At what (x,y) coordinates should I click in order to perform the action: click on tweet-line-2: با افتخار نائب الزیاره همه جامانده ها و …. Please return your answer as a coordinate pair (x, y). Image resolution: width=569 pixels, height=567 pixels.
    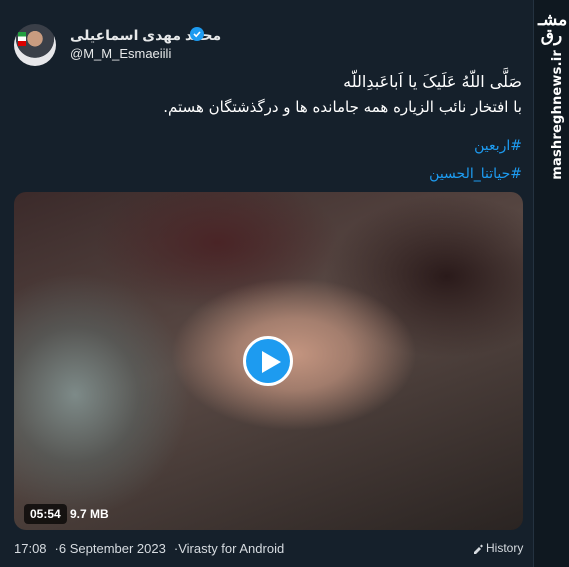
    Looking at the image, I should click on (342, 107).